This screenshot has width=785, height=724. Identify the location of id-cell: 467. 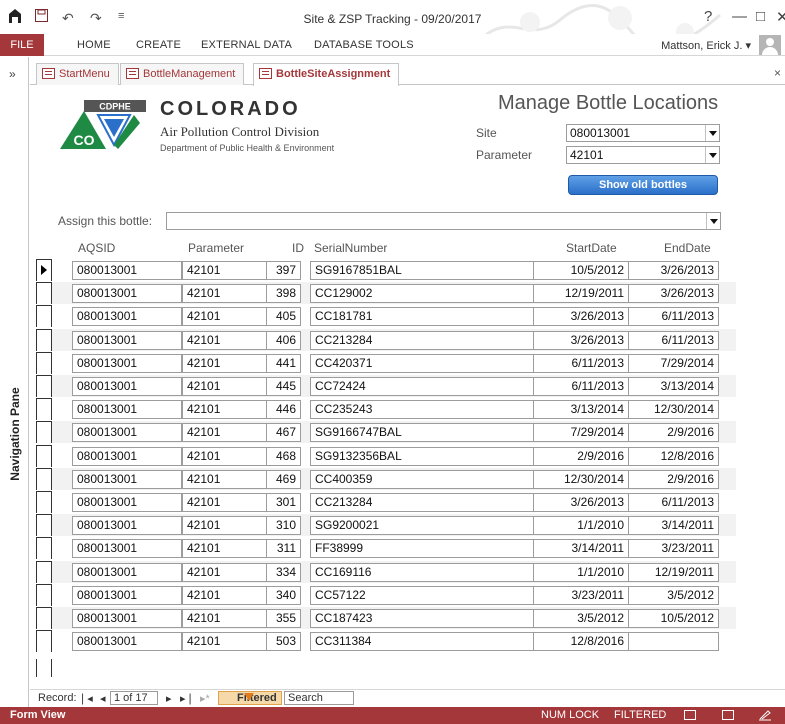
(283, 433).